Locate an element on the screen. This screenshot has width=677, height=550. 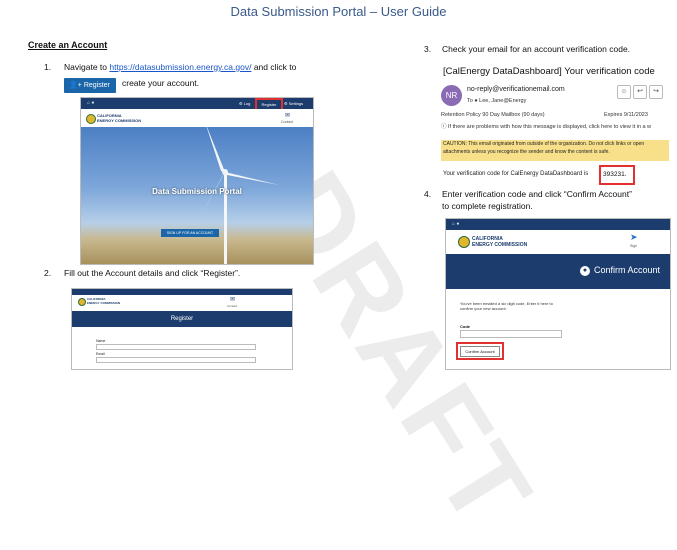
step-4-text-line-2: to complete registration. is located at coordinates (487, 206).